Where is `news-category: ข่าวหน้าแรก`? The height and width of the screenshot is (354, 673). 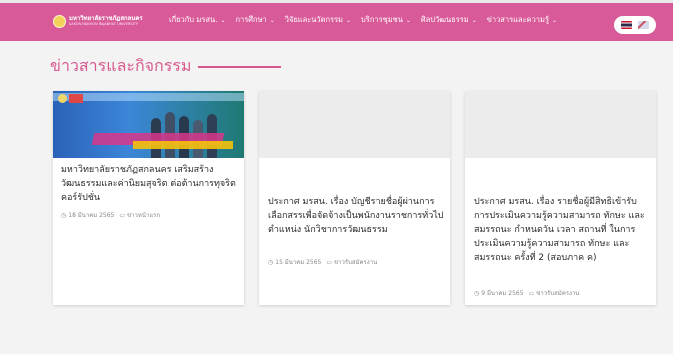 news-category: ข่าวหน้าแรก is located at coordinates (143, 215).